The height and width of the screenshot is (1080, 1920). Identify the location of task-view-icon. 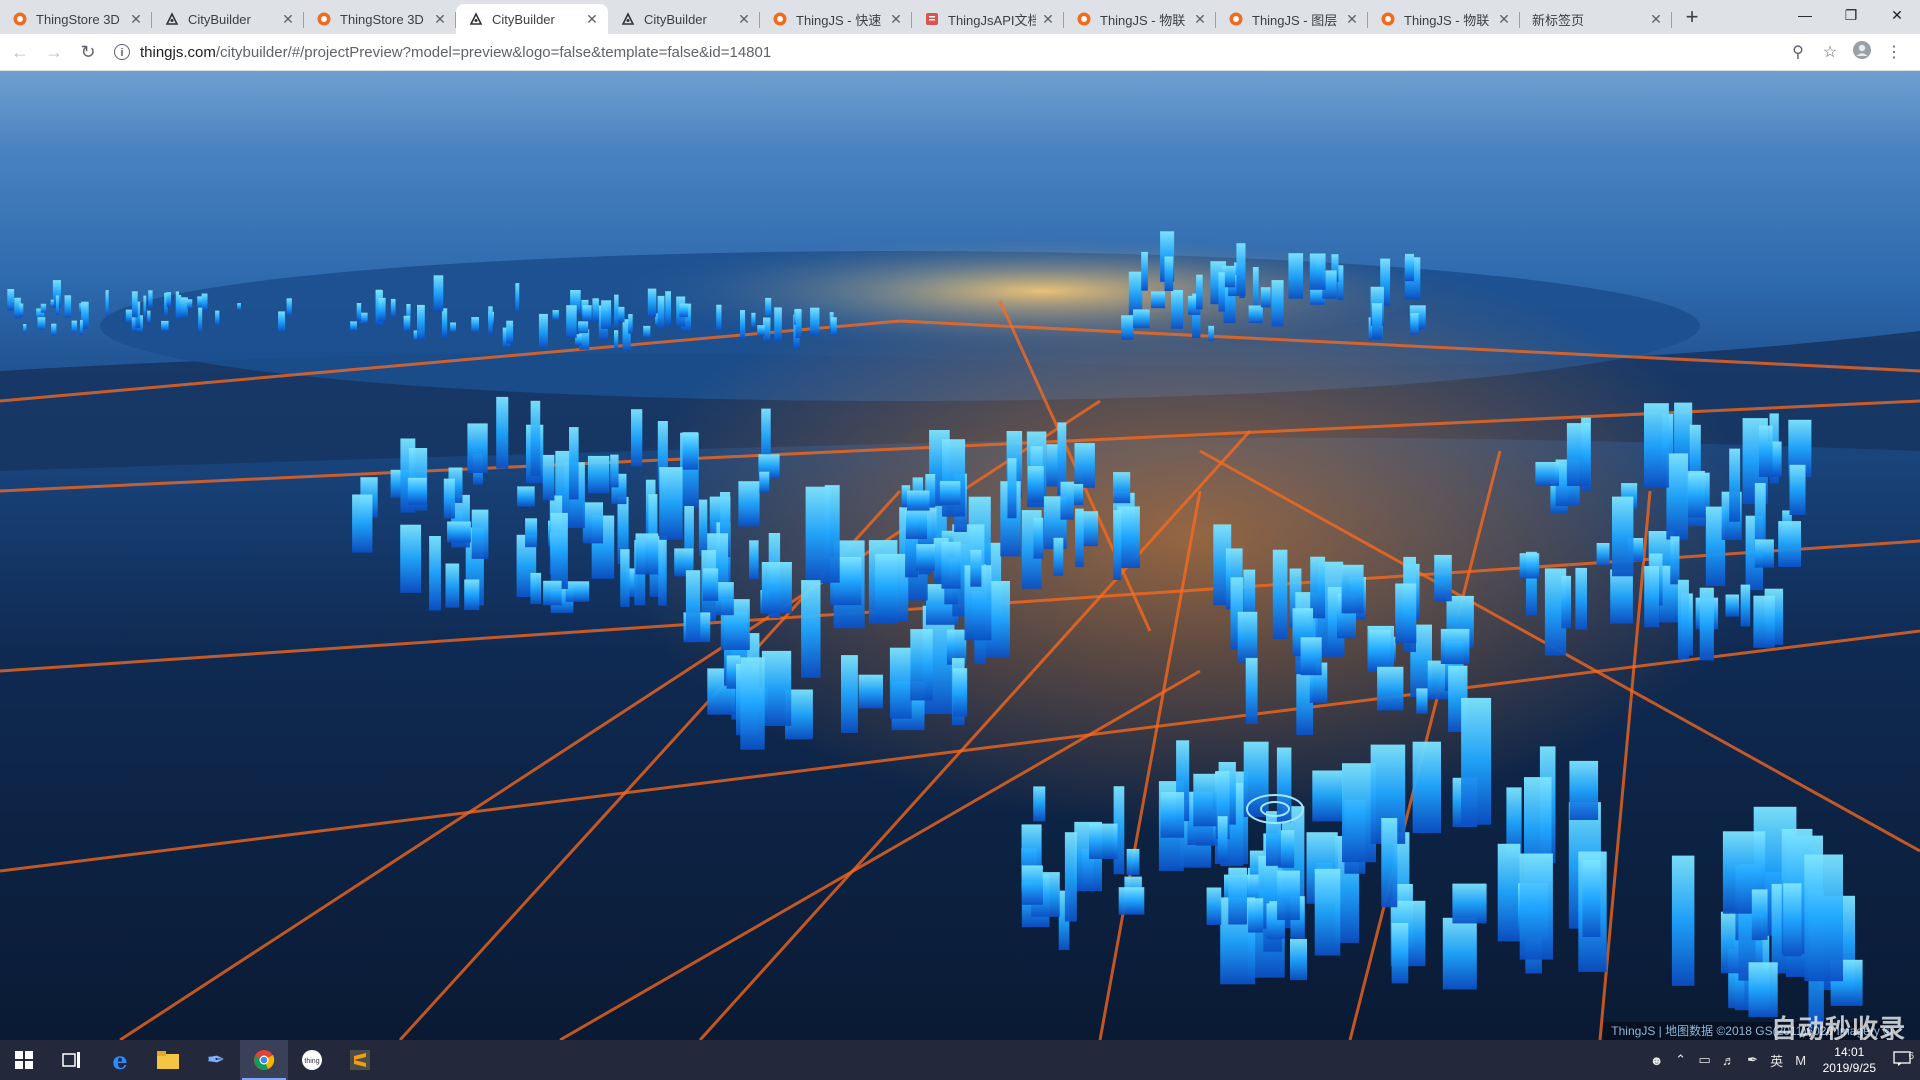
(72, 1060).